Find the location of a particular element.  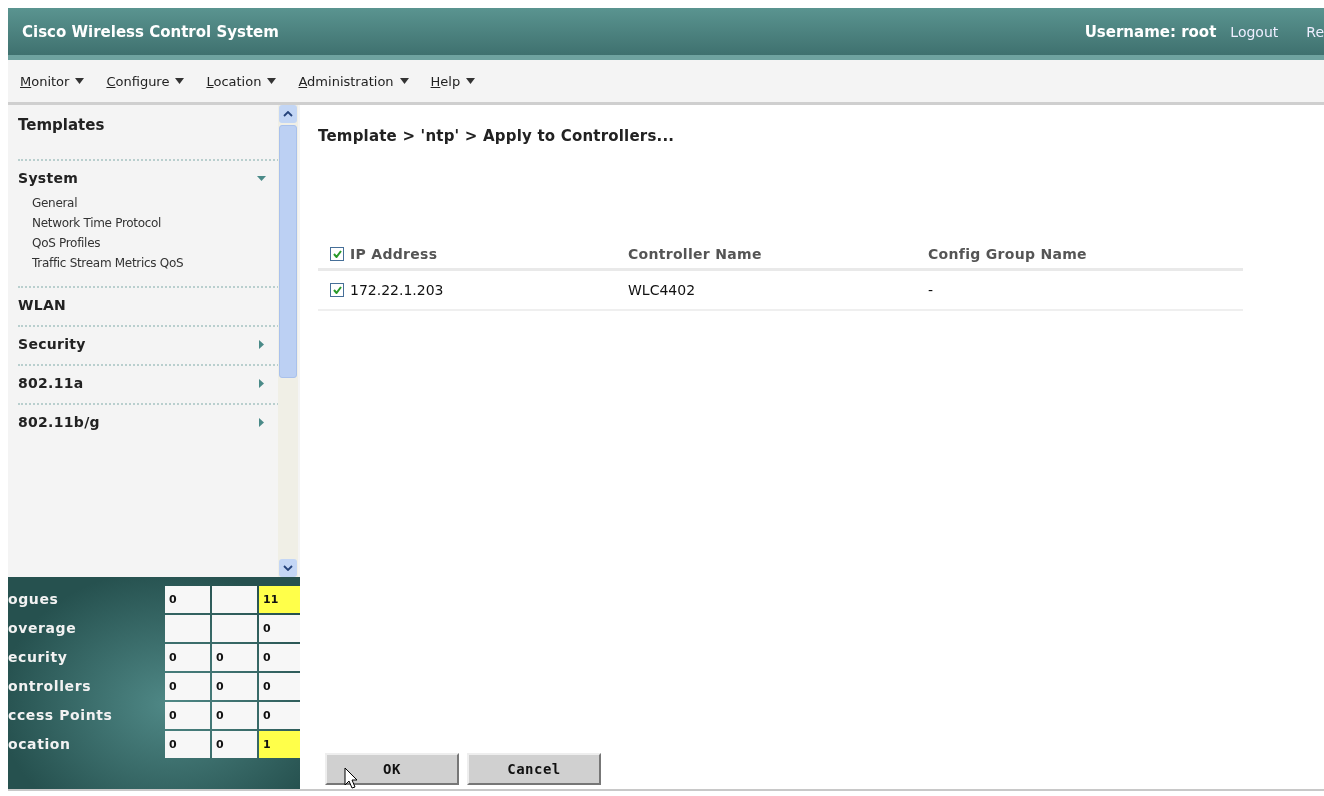

column-header: Config Group Name is located at coordinates (1007, 254).